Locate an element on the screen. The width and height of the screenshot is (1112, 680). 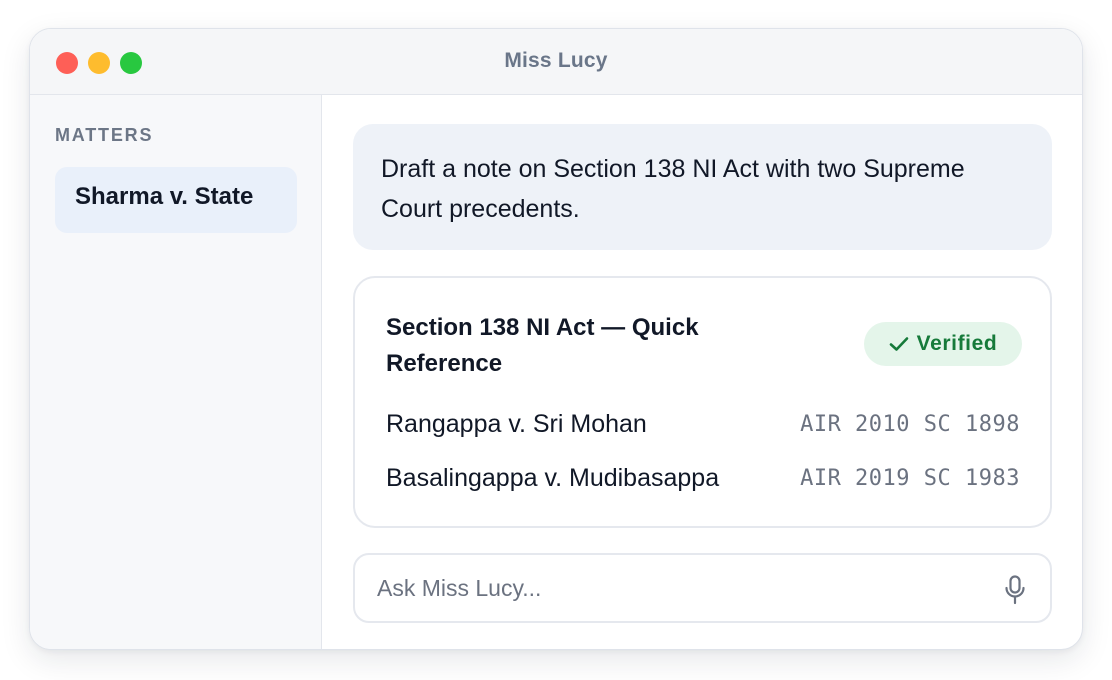
case-citation: AIR 2019 SC 1983 is located at coordinates (910, 478).